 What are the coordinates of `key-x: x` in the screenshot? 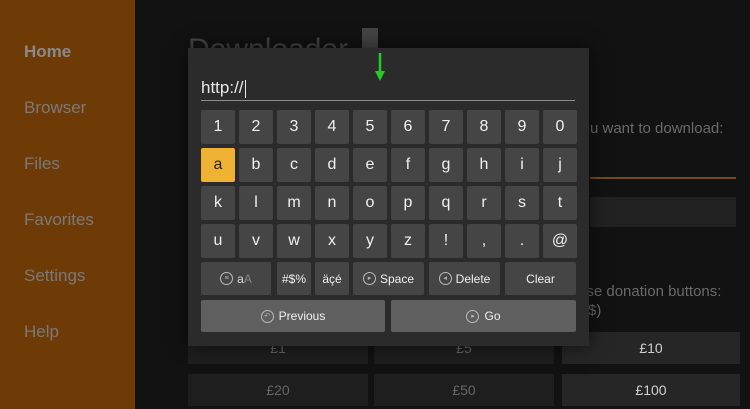 It's located at (332, 241).